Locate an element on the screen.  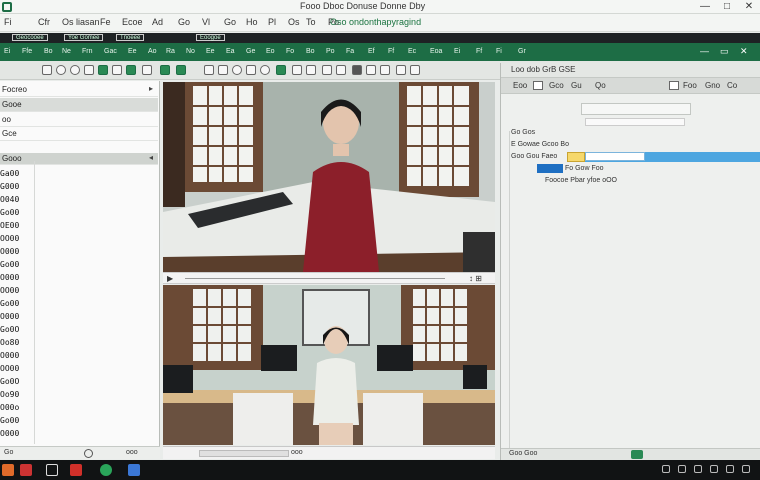
crop-icon is located at coordinates (327, 70).